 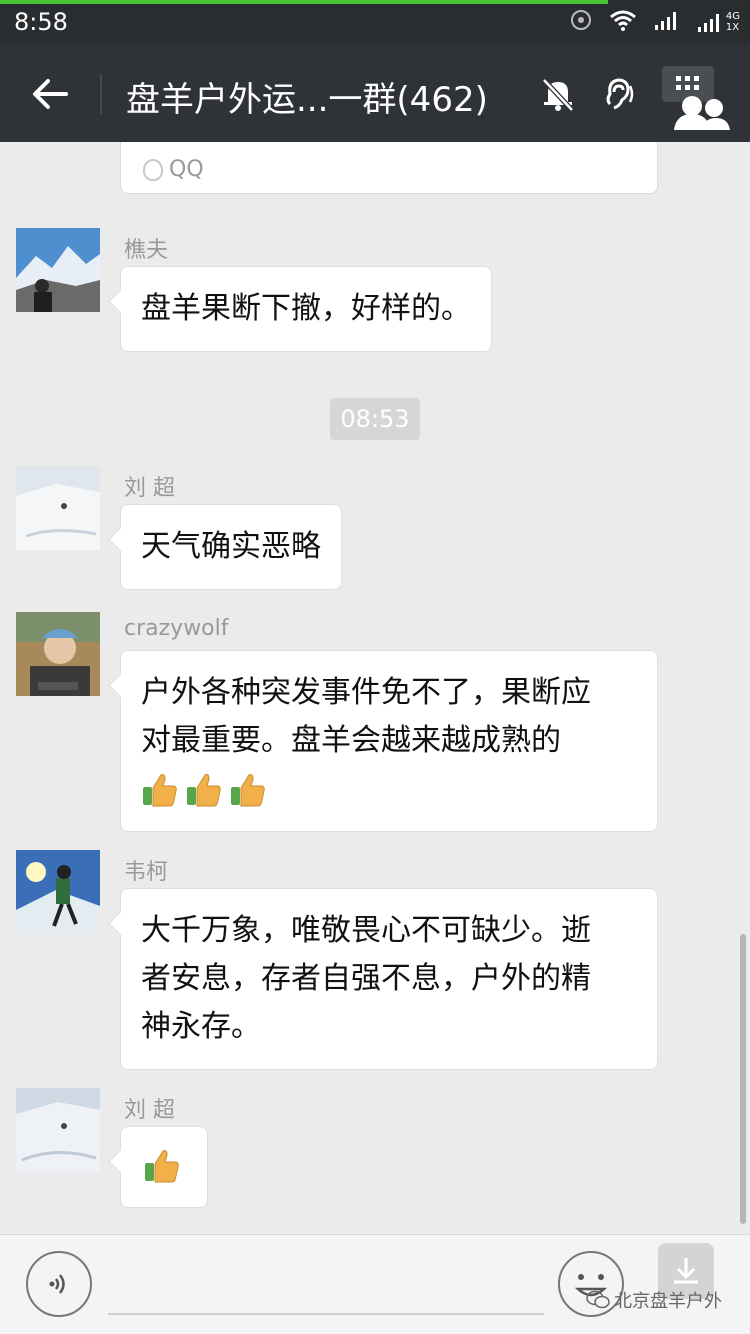 What do you see at coordinates (667, 22) in the screenshot?
I see `signal-icon` at bounding box center [667, 22].